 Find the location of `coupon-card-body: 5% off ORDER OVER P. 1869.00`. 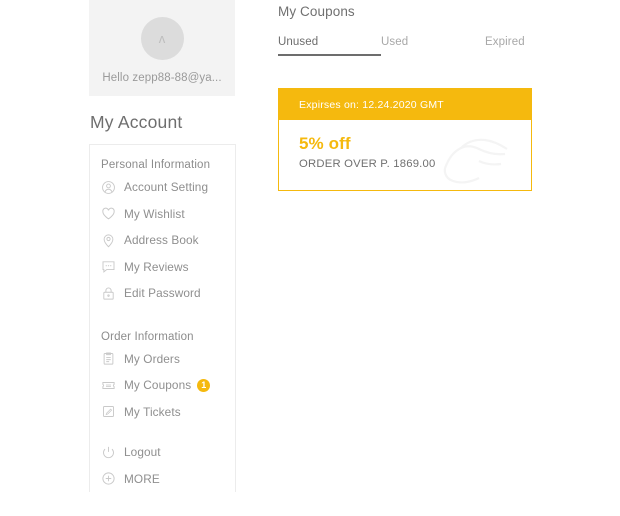

coupon-card-body: 5% off ORDER OVER P. 1869.00 is located at coordinates (405, 155).